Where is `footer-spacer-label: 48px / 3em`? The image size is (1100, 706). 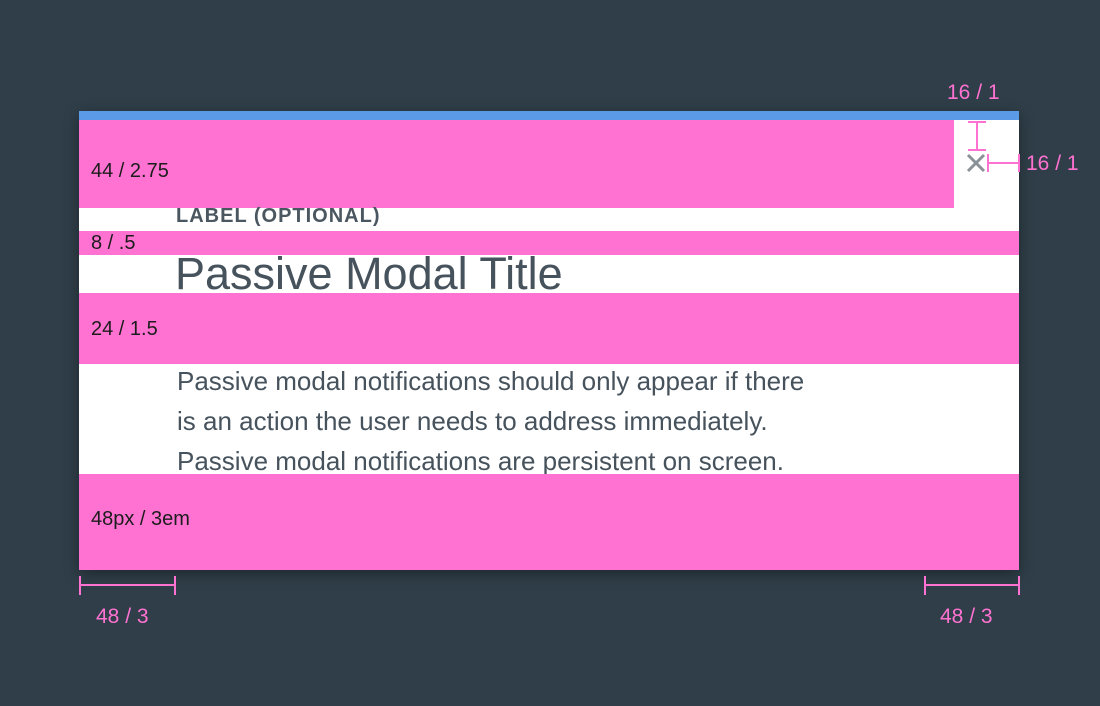 footer-spacer-label: 48px / 3em is located at coordinates (140, 519).